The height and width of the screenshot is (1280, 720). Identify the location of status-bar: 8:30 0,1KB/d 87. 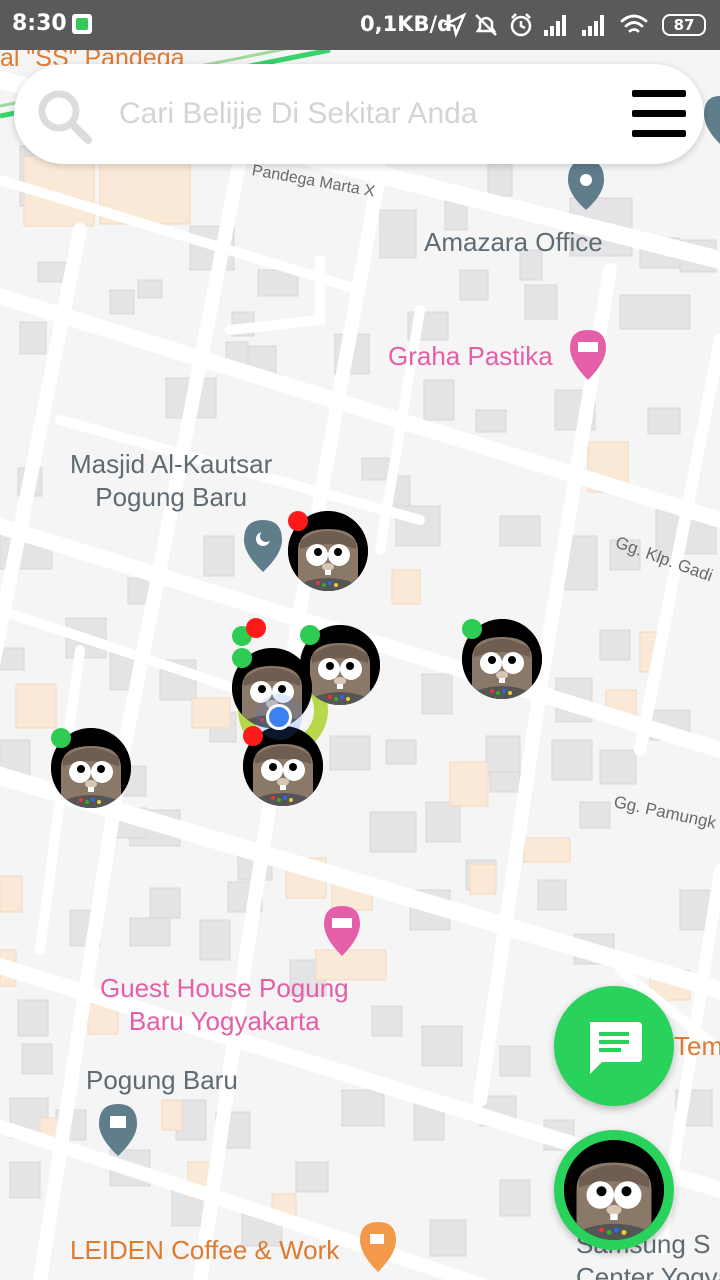
(360, 25).